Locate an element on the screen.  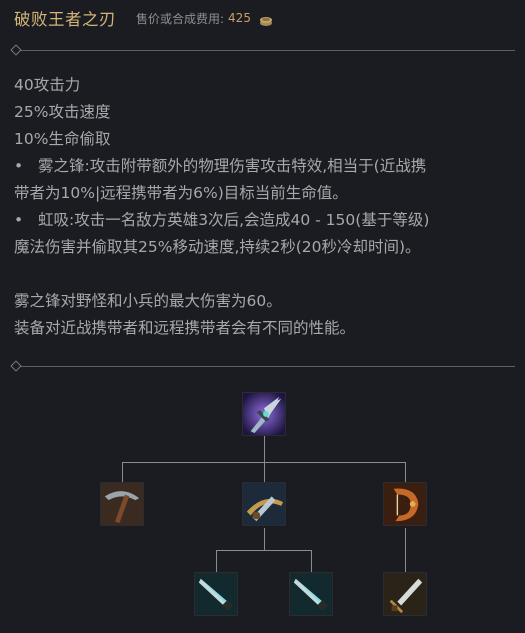
dagger-icon is located at coordinates (405, 594).